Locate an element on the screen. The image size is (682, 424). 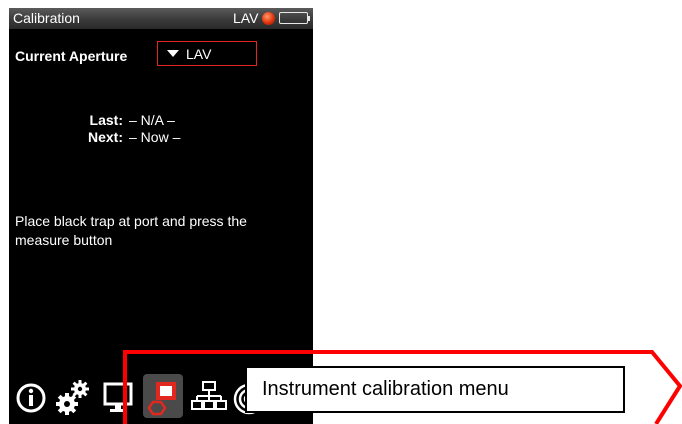
last-calibration-row: Last: – N/A – is located at coordinates (161, 121).